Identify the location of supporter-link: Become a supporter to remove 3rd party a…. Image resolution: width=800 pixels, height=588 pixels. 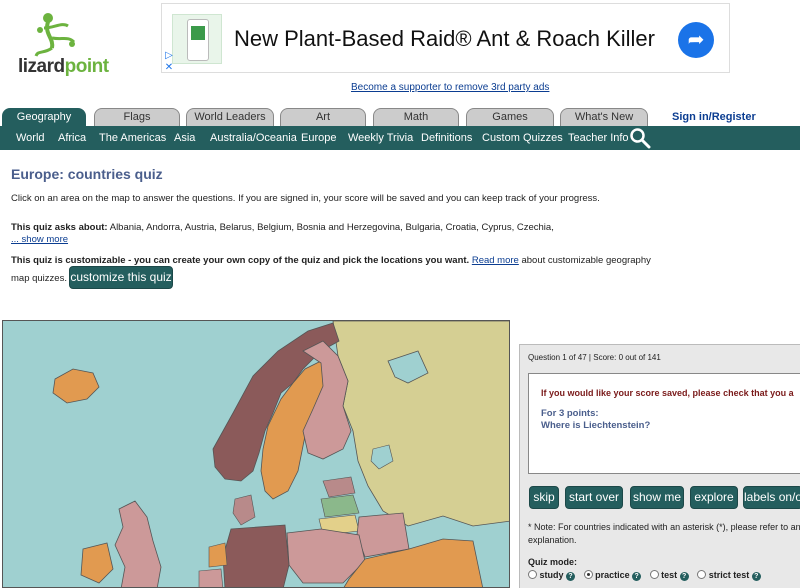
(450, 87).